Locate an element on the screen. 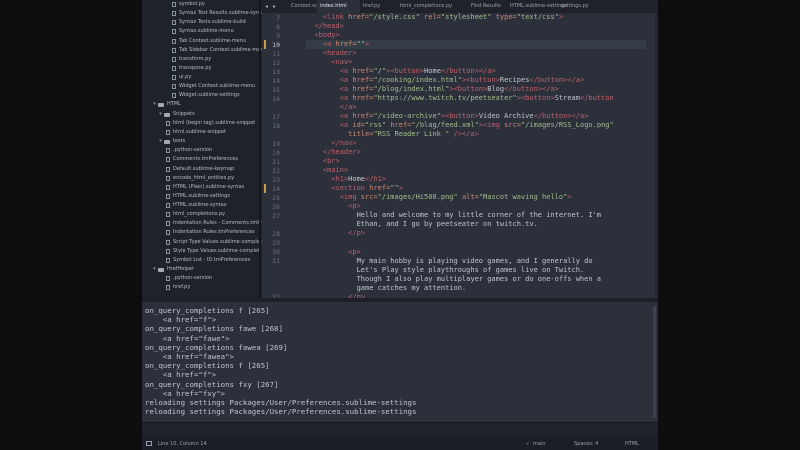 This screenshot has width=800, height=450. sidebar-file: Symbol List - ID.tmPreferences is located at coordinates (196, 260).